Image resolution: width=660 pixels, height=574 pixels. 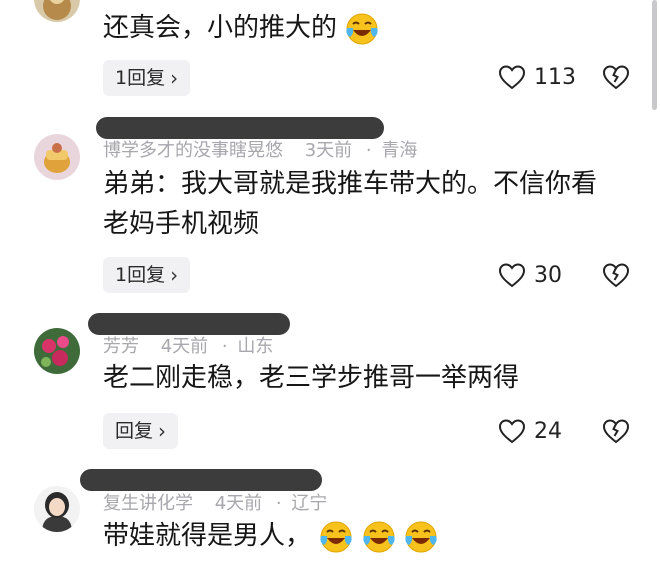 What do you see at coordinates (328, 150) in the screenshot?
I see `comment-time: 3天前` at bounding box center [328, 150].